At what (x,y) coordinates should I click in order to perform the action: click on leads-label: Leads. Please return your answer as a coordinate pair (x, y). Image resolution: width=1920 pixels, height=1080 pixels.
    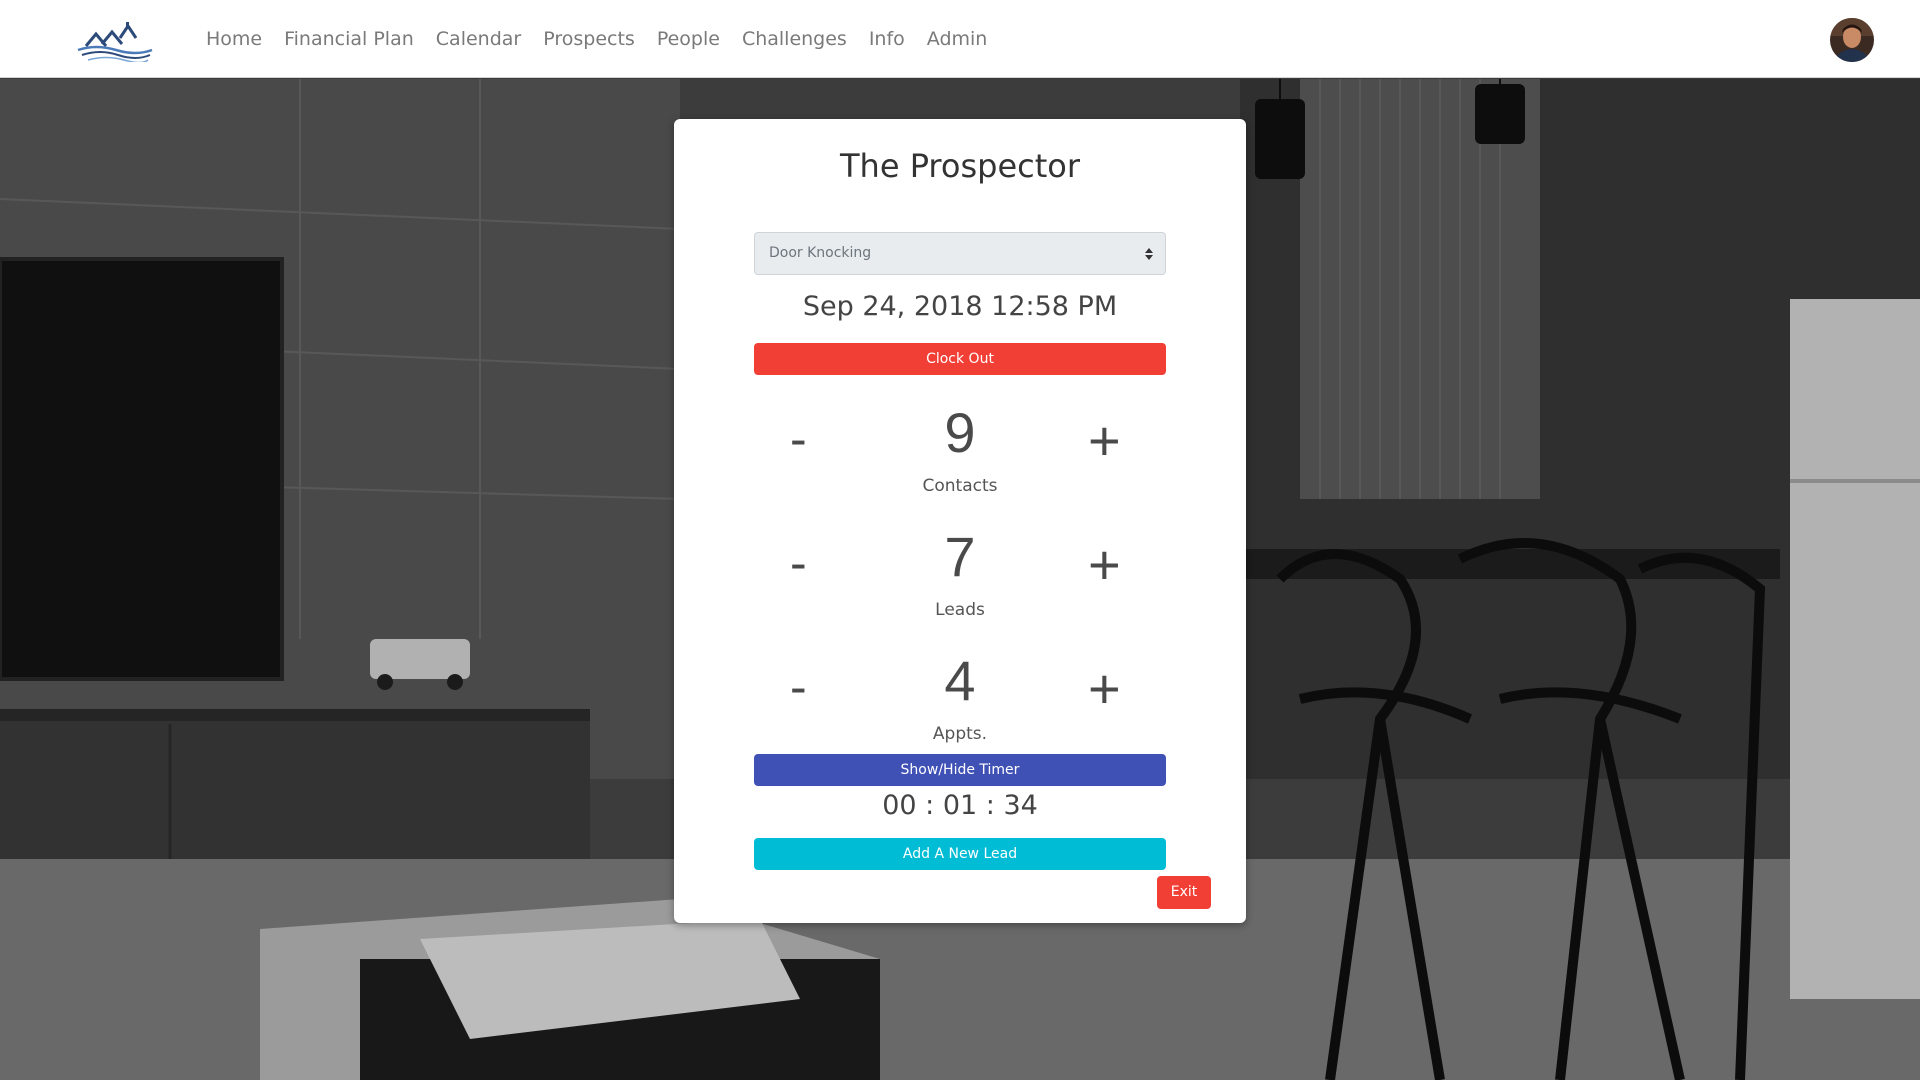
    Looking at the image, I should click on (960, 610).